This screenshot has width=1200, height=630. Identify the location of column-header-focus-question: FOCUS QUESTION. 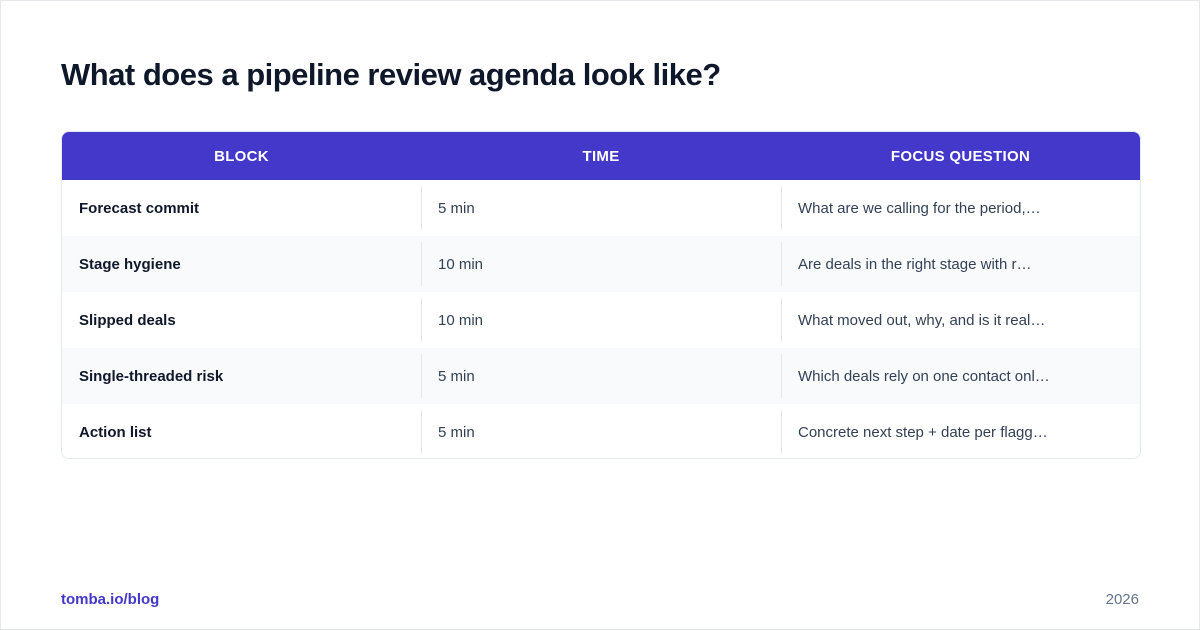
(960, 156).